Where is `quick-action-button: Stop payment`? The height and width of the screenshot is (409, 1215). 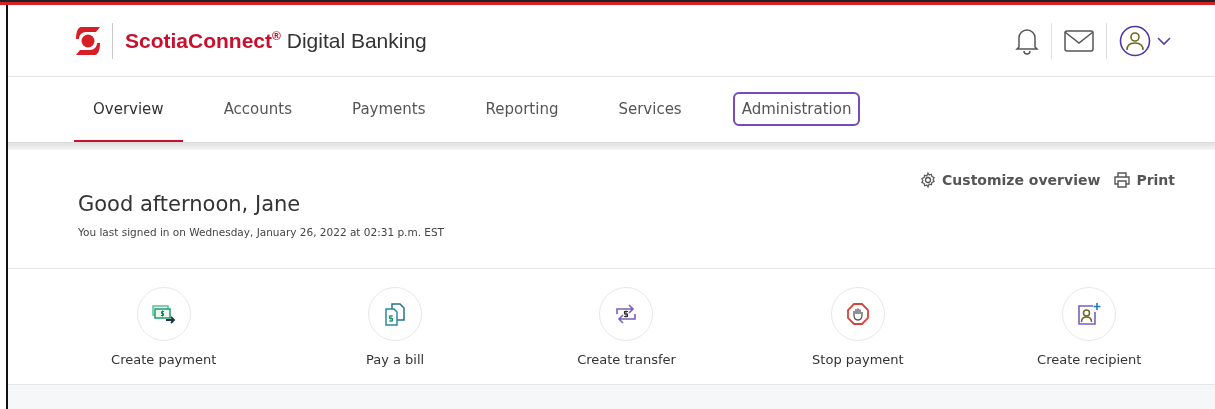
quick-action-button: Stop payment is located at coordinates (858, 326).